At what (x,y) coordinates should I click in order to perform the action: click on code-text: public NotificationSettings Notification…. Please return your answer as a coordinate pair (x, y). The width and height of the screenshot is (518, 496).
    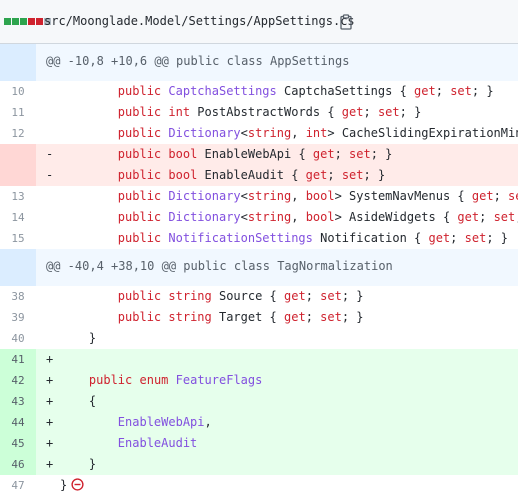
    Looking at the image, I should click on (284, 238).